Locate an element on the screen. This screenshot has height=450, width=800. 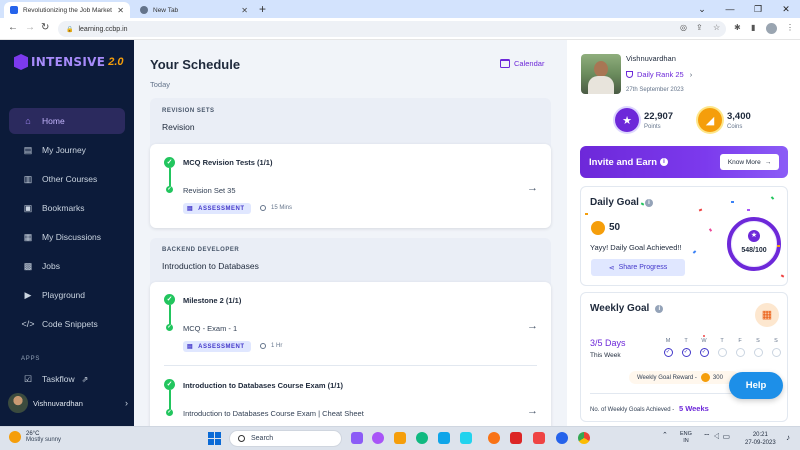
sidebar-item-home: ⌂ Home is located at coordinates (67, 121).